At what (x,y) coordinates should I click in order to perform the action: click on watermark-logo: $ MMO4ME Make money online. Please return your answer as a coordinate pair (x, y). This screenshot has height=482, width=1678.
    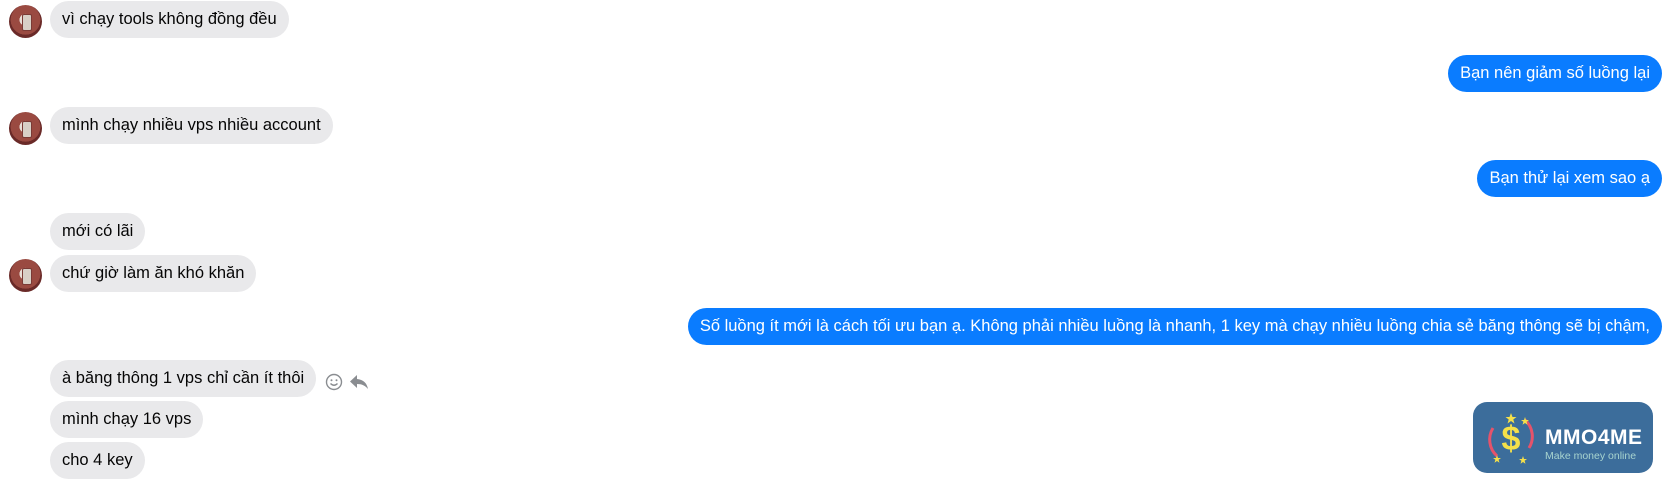
    Looking at the image, I should click on (1563, 437).